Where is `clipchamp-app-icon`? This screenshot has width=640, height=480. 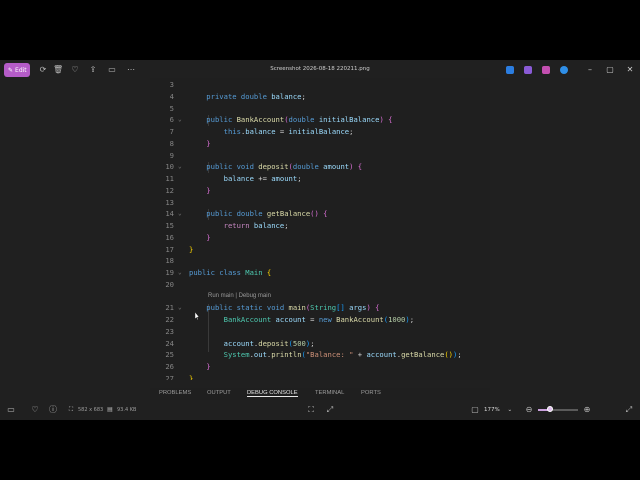 clipchamp-app-icon is located at coordinates (528, 70).